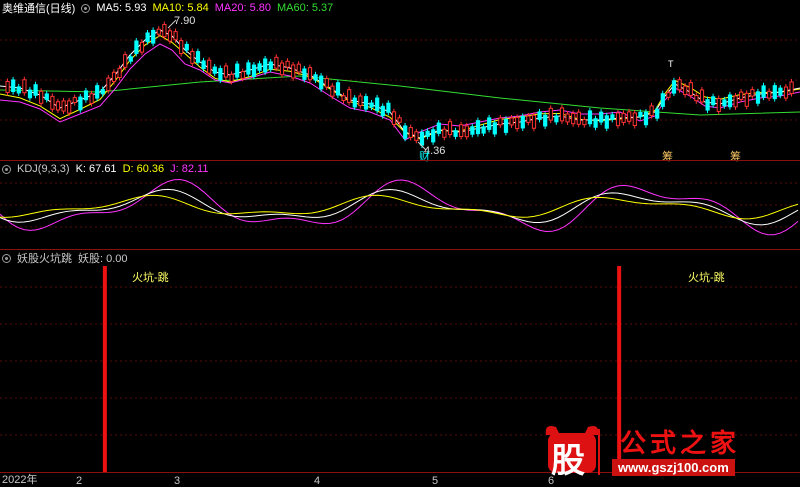  What do you see at coordinates (242, 8) in the screenshot?
I see `ma20-label: MA20: 5.80` at bounding box center [242, 8].